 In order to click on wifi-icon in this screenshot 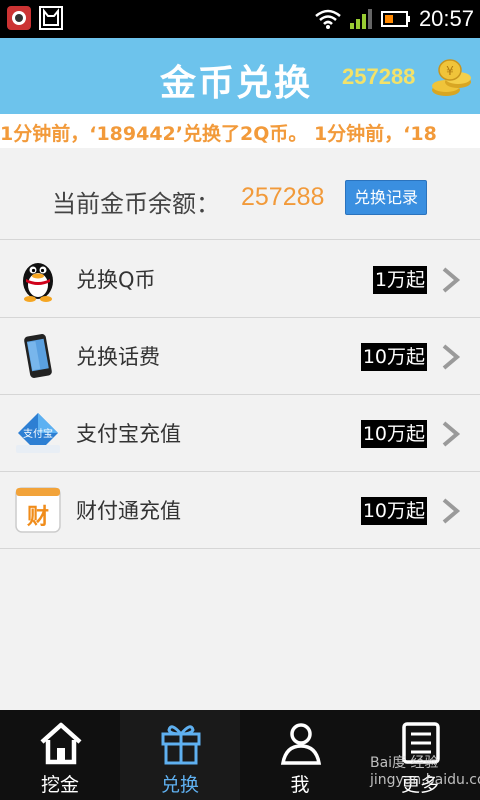, I will do `click(328, 19)`.